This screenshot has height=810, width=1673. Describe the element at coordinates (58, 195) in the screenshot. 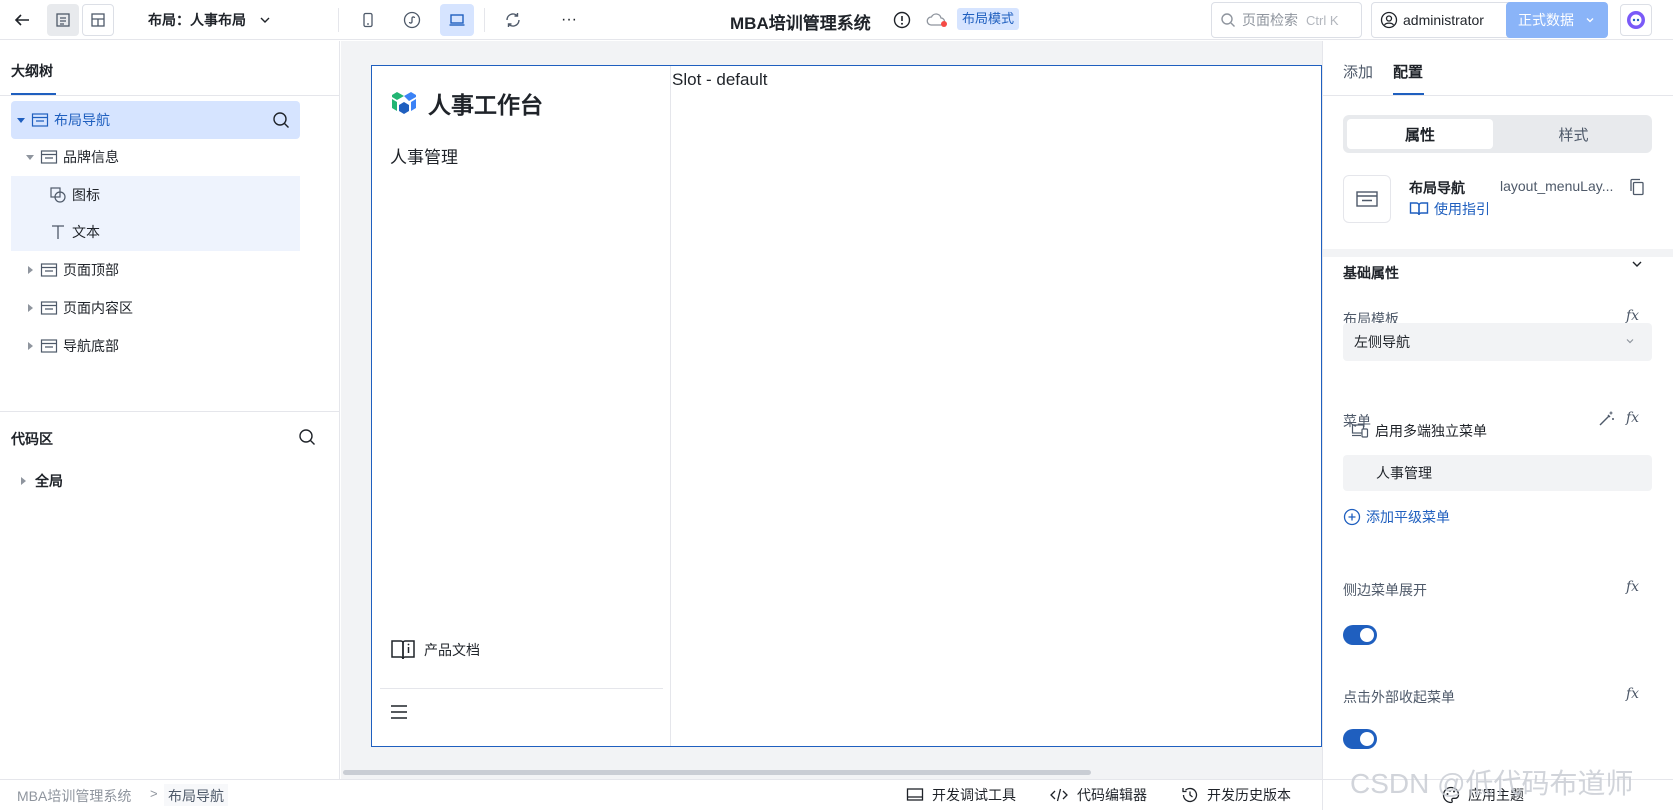

I see `shapes-icon` at that location.